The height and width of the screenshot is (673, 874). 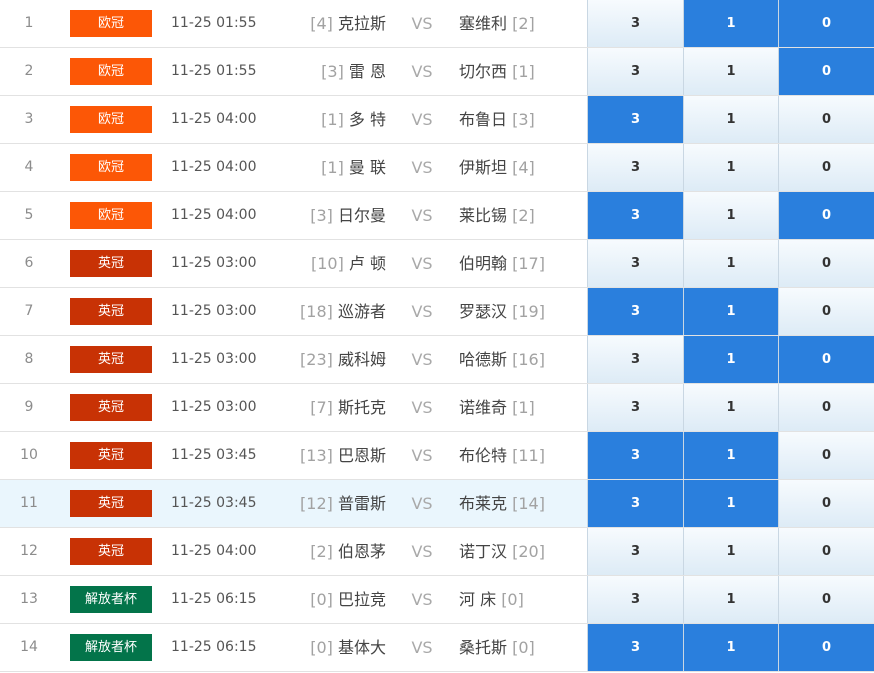 What do you see at coordinates (483, 23) in the screenshot?
I see `away-team-name: 塞维利` at bounding box center [483, 23].